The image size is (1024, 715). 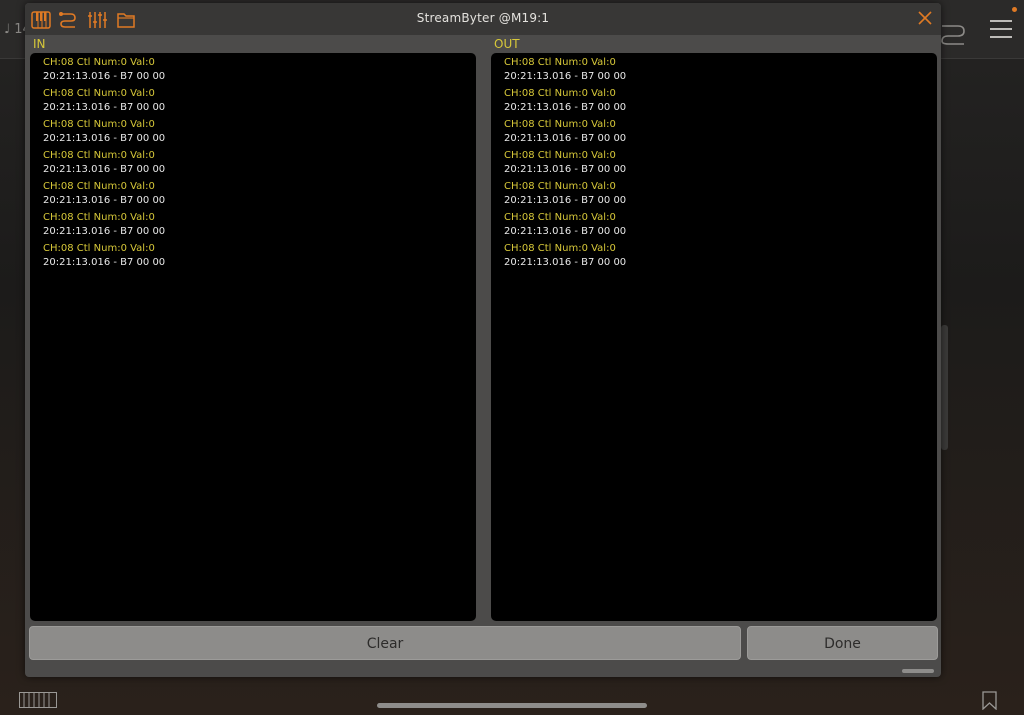 What do you see at coordinates (1014, 9) in the screenshot?
I see `host-notification-dot` at bounding box center [1014, 9].